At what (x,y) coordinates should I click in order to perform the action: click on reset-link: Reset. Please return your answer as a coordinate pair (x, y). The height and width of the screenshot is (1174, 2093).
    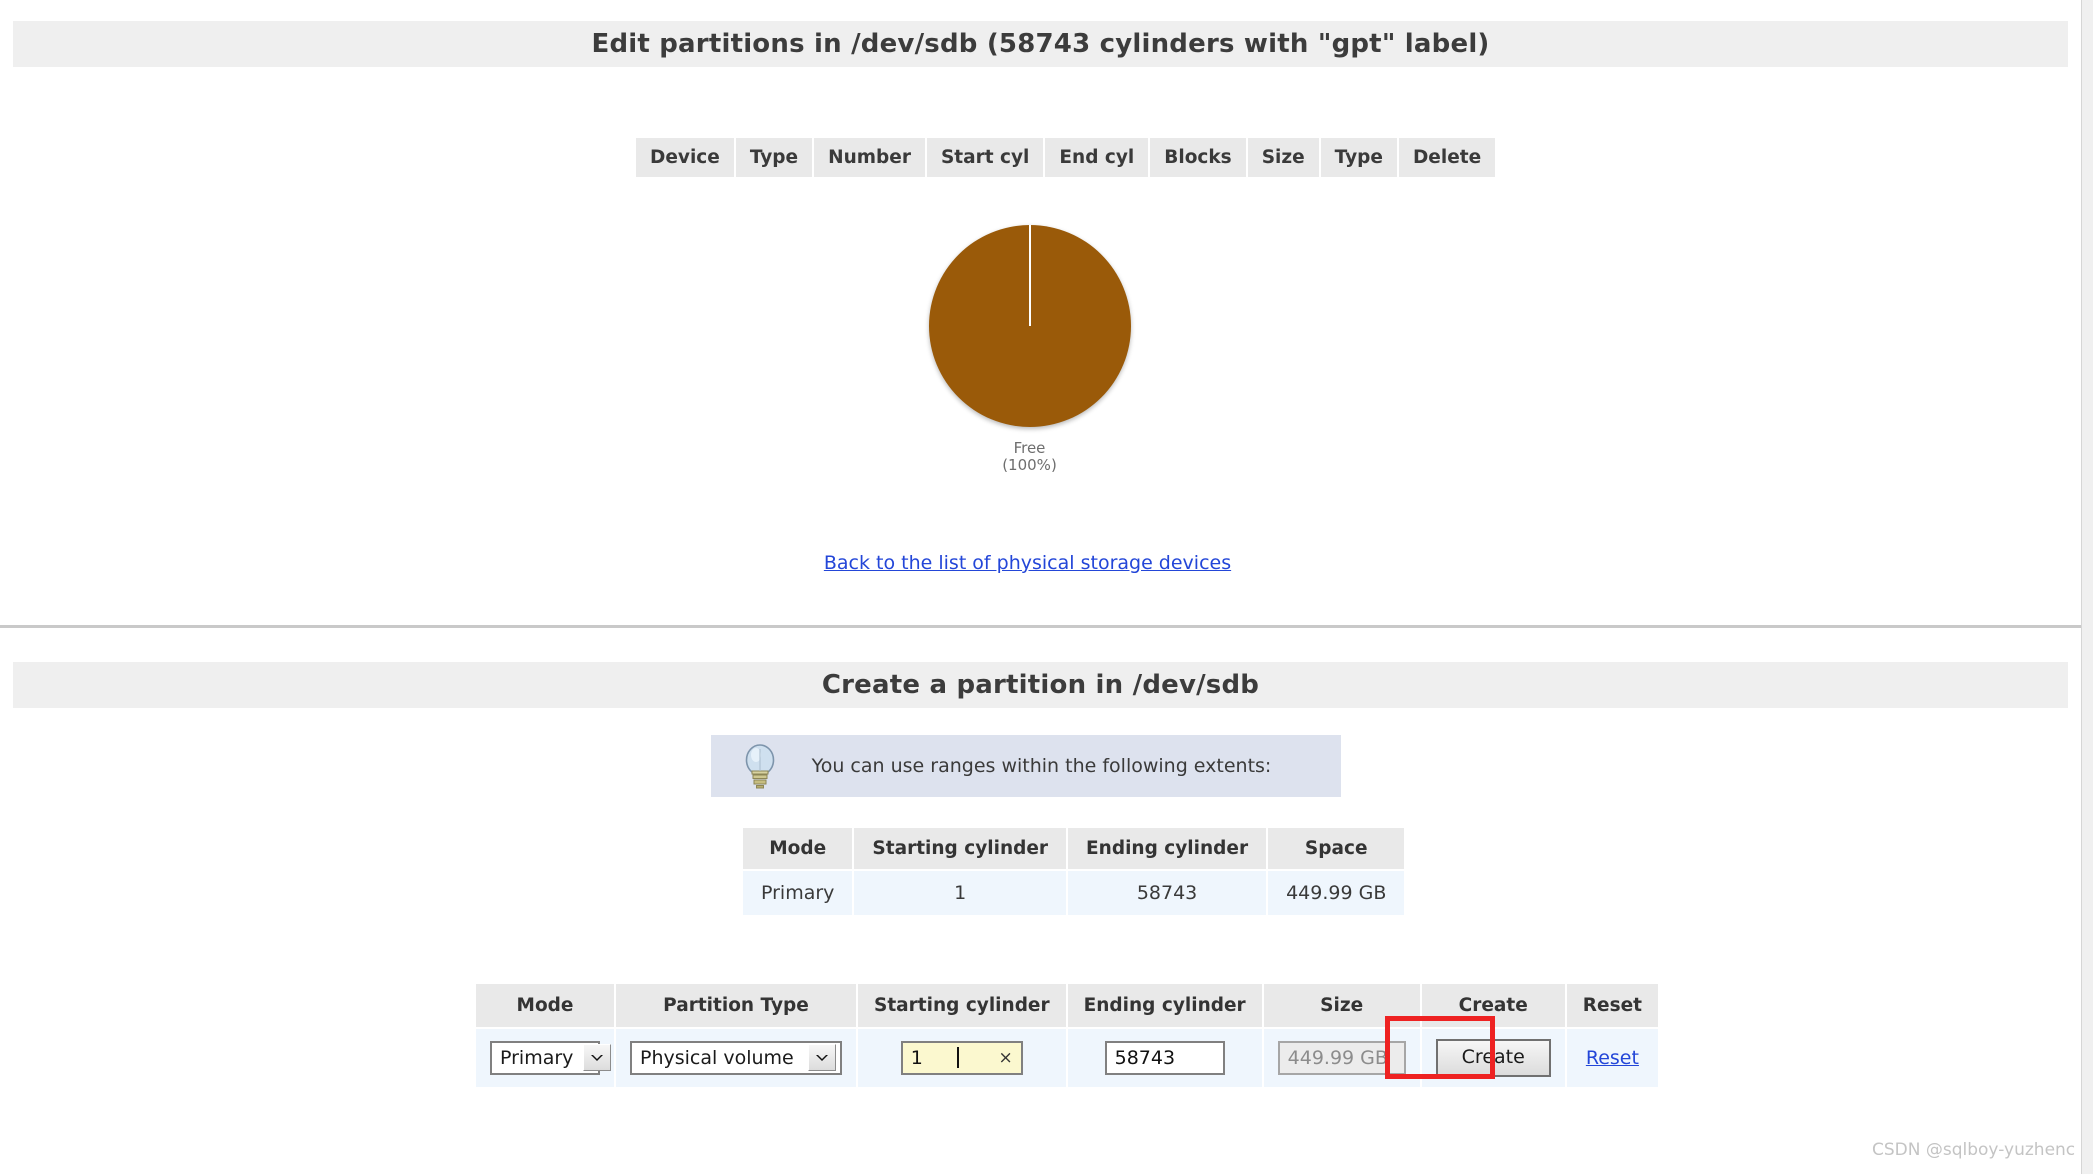
    Looking at the image, I should click on (1612, 1058).